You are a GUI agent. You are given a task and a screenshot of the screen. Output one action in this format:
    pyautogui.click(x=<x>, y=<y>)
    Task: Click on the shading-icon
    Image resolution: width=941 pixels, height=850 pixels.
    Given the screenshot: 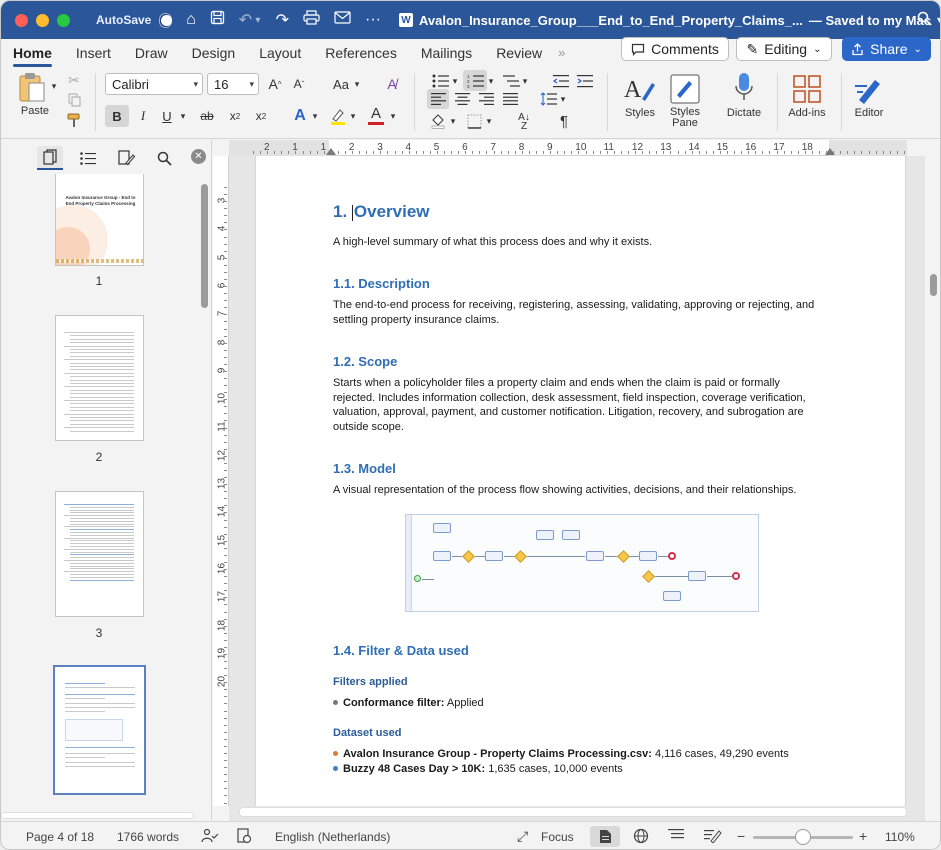 What is the action you would take?
    pyautogui.click(x=438, y=121)
    